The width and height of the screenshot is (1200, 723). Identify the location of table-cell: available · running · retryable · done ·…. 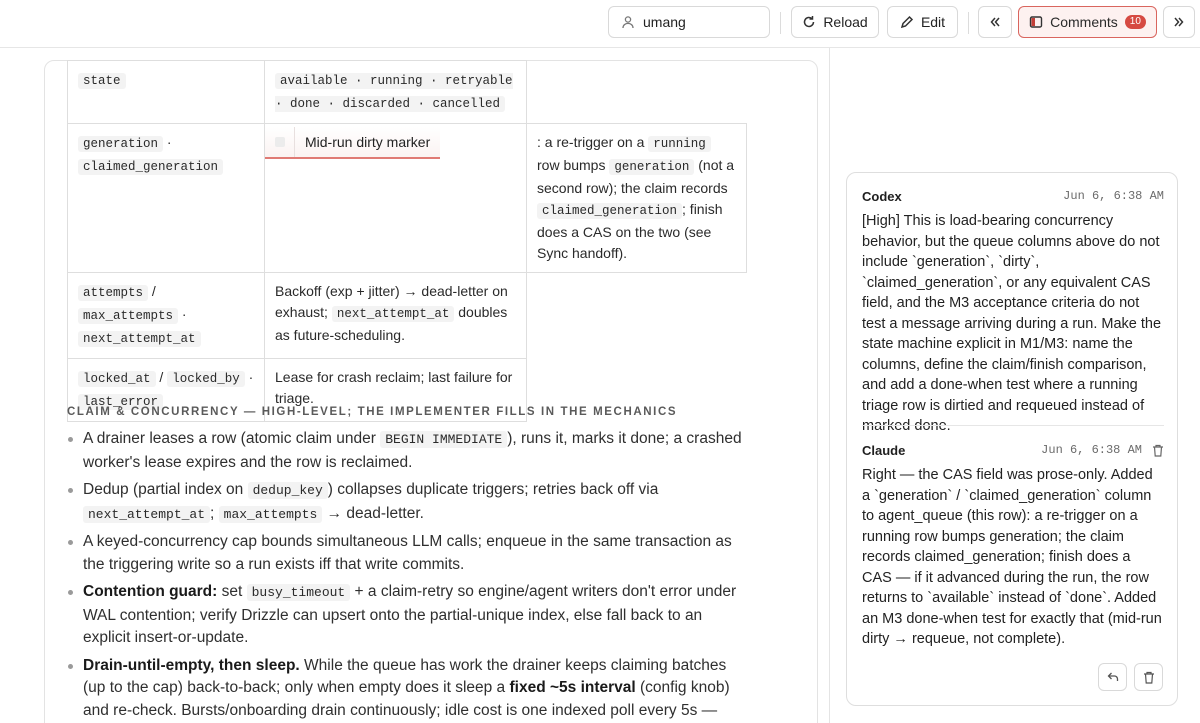
(395, 92).